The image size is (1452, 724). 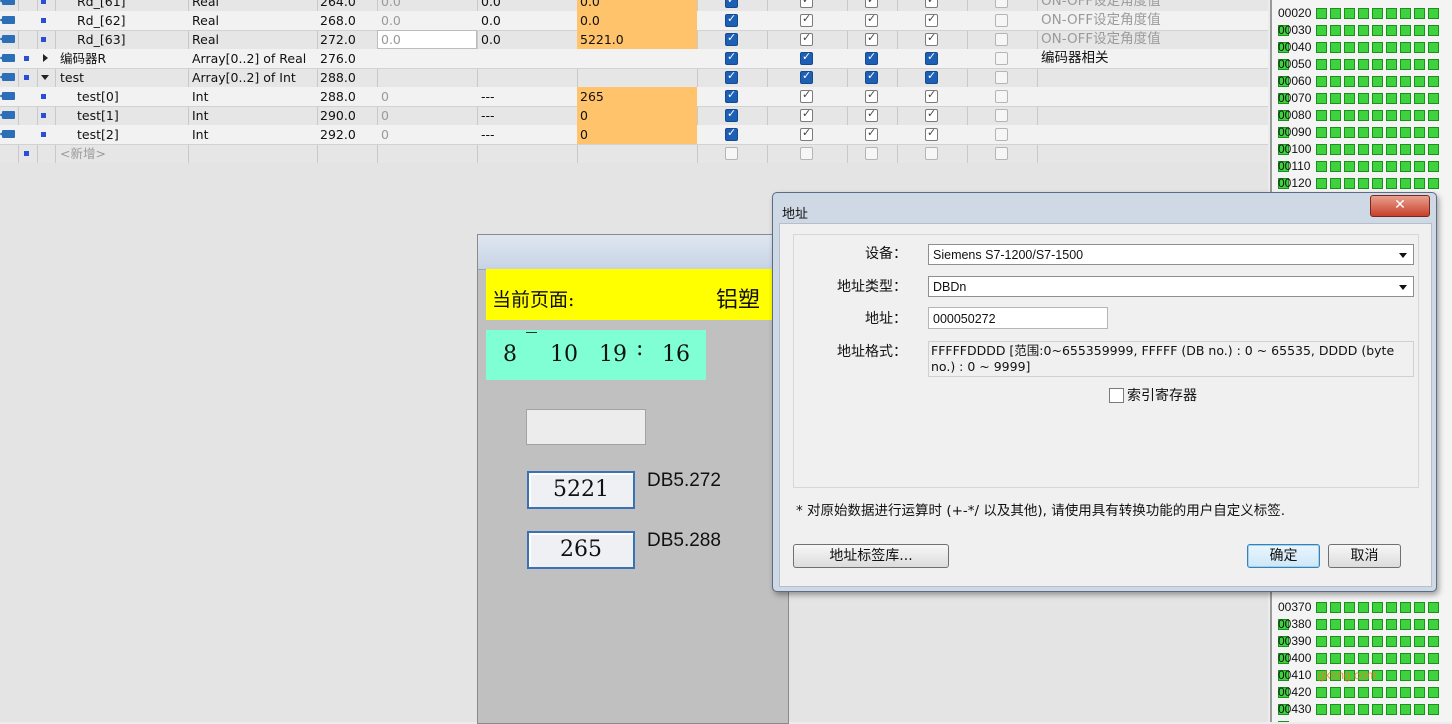 I want to click on bit-address: 00400, so click(x=1295, y=658).